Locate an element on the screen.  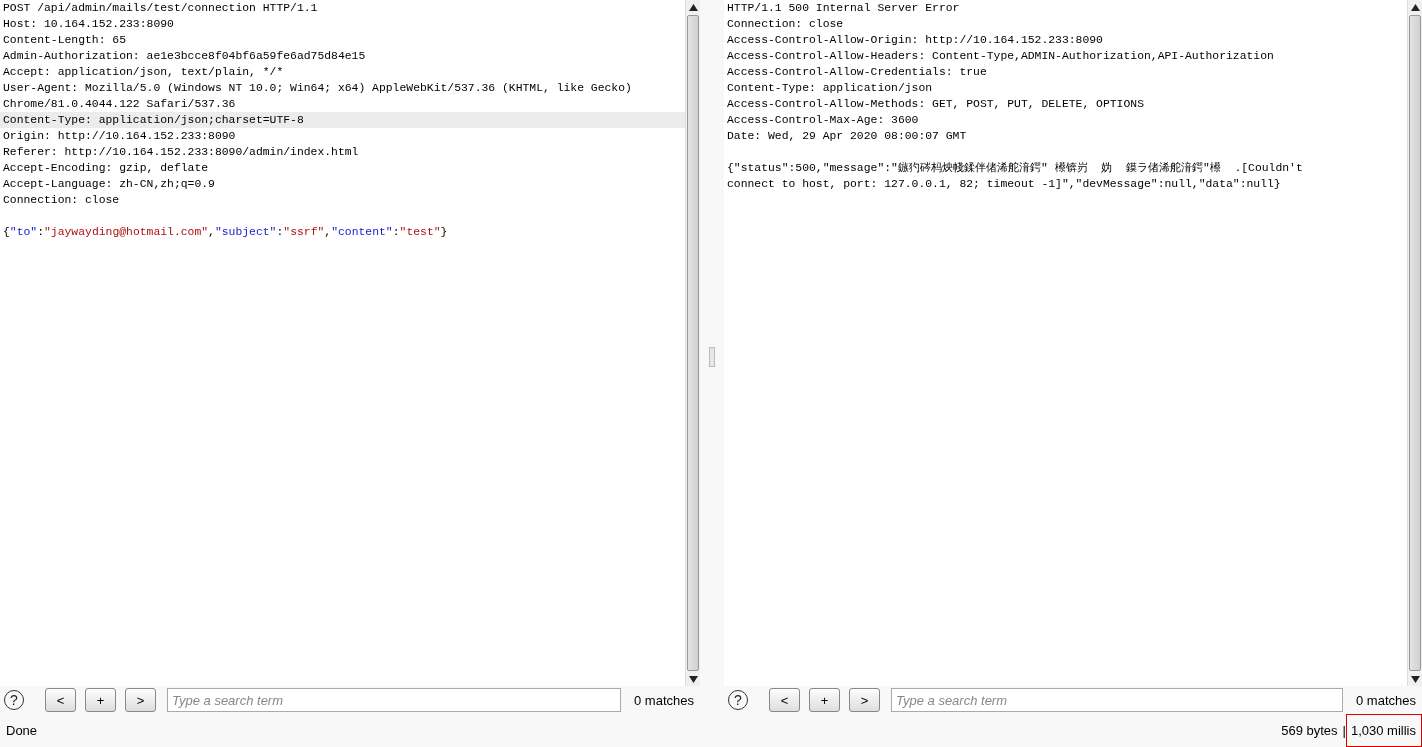
response-body-line: connect to host, port: 127.0.0.1, 82; timeout -1]","devMessage":null,"data":null} is located at coordinates (1004, 184).